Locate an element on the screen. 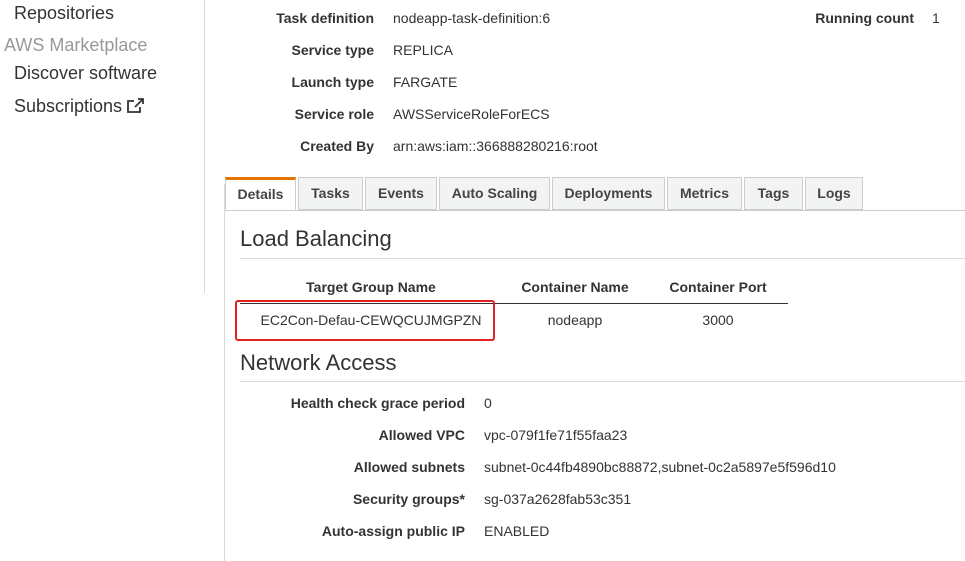 The width and height of the screenshot is (965, 561). load-balancing-title: Load Balancing is located at coordinates (316, 238).